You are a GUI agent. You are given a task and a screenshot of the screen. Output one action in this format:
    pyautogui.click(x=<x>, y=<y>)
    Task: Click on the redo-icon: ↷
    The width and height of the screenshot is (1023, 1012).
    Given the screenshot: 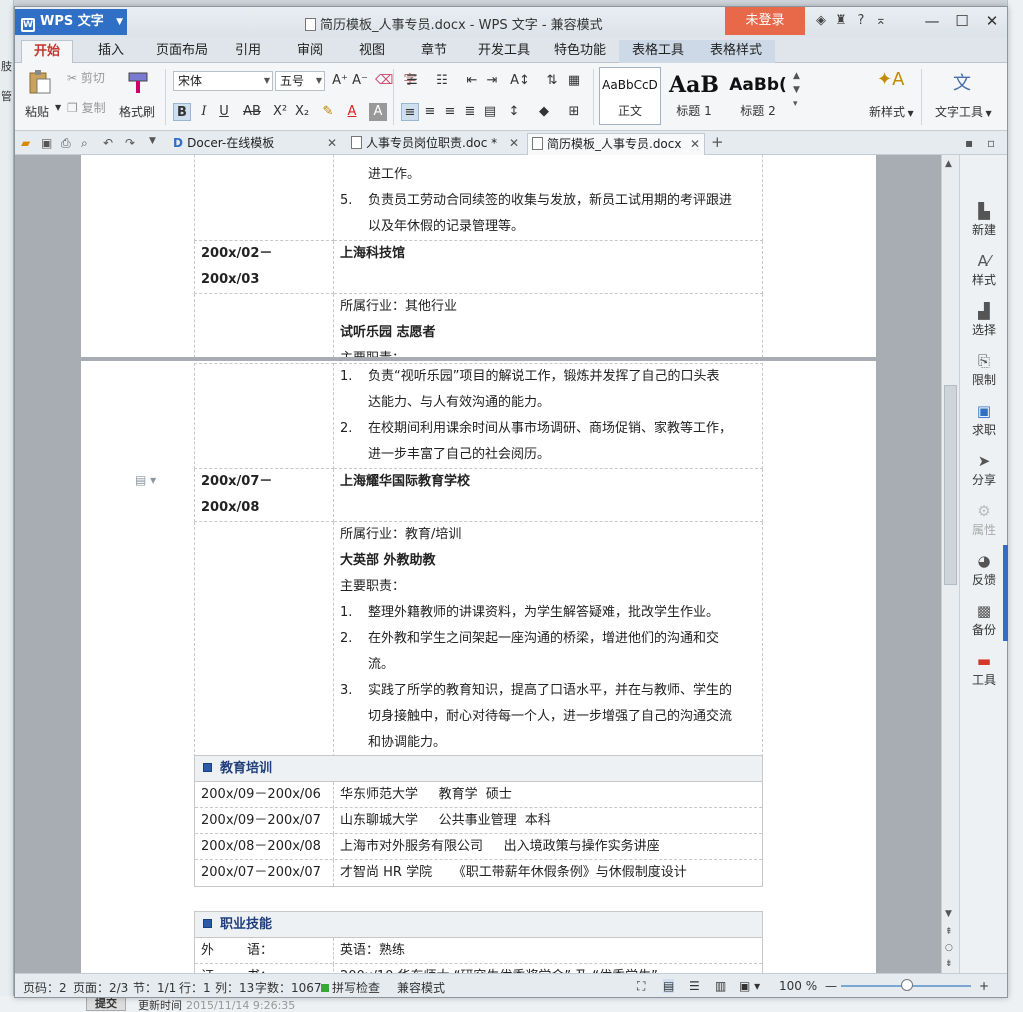 What is the action you would take?
    pyautogui.click(x=130, y=143)
    